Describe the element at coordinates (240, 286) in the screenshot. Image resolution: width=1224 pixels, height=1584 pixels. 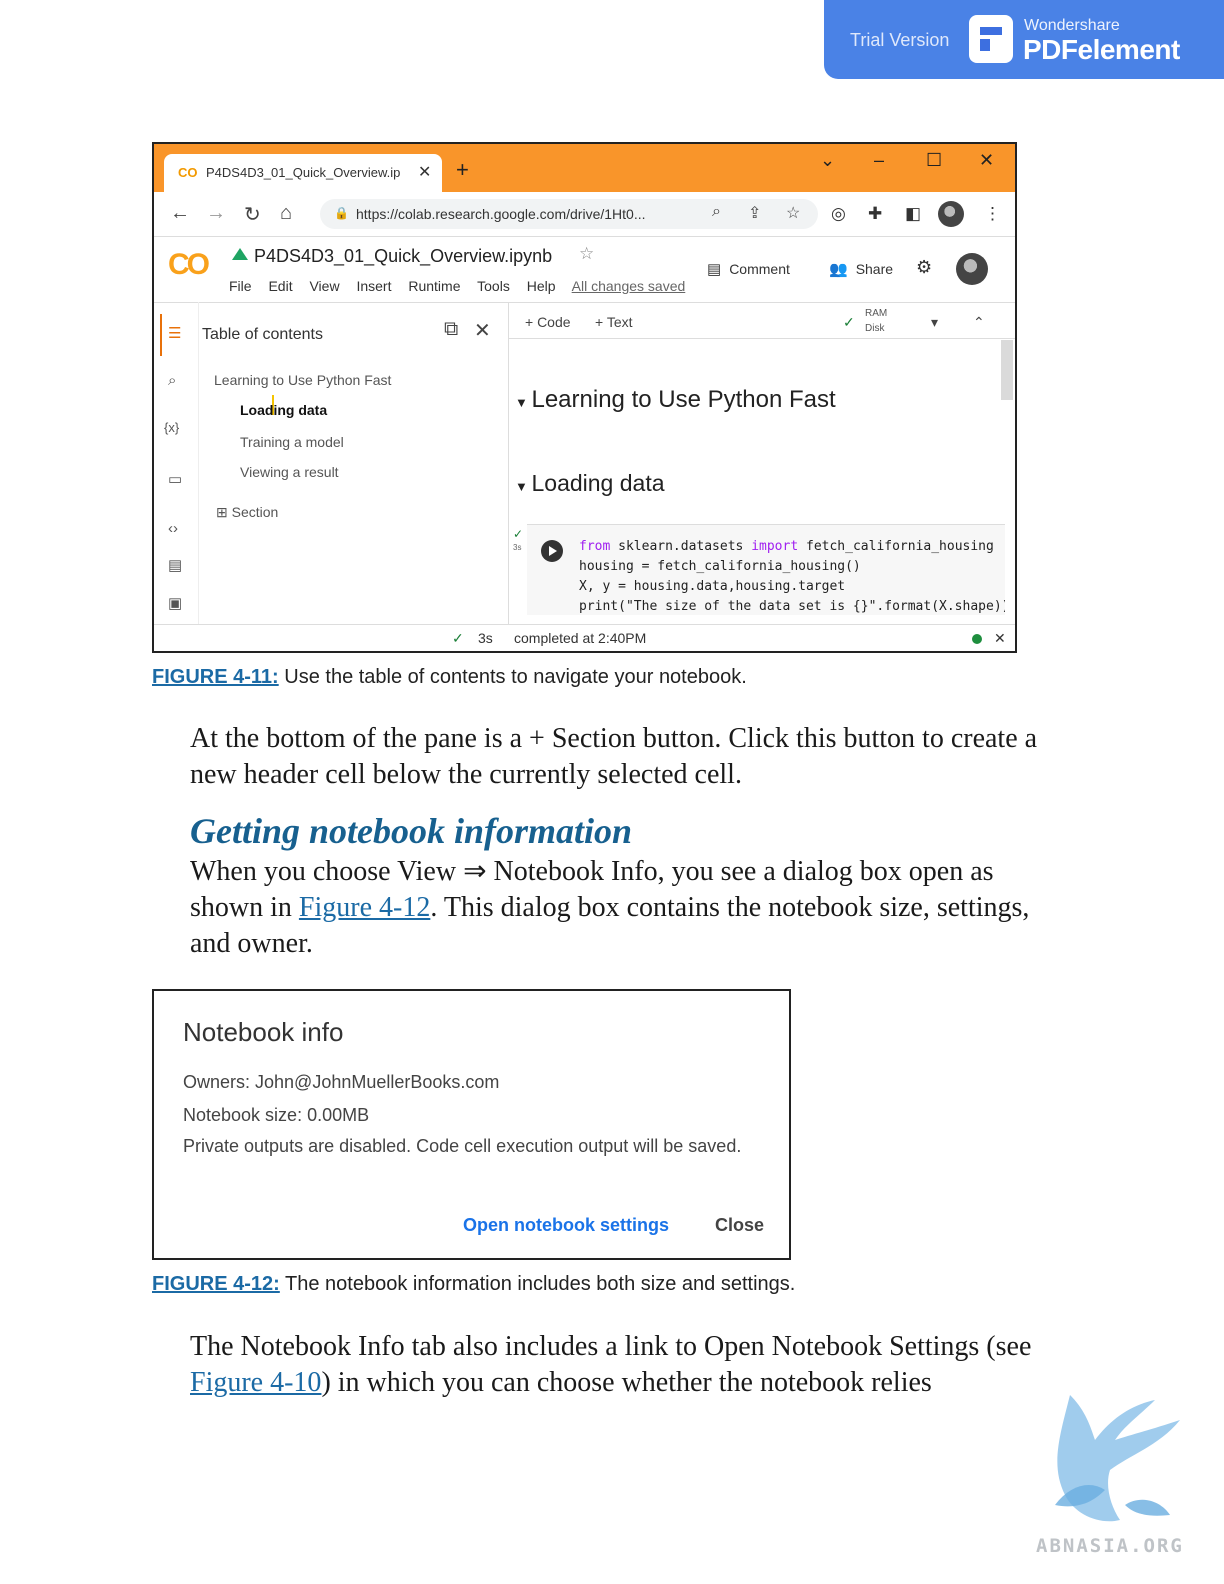
I see `menu-file: File` at that location.